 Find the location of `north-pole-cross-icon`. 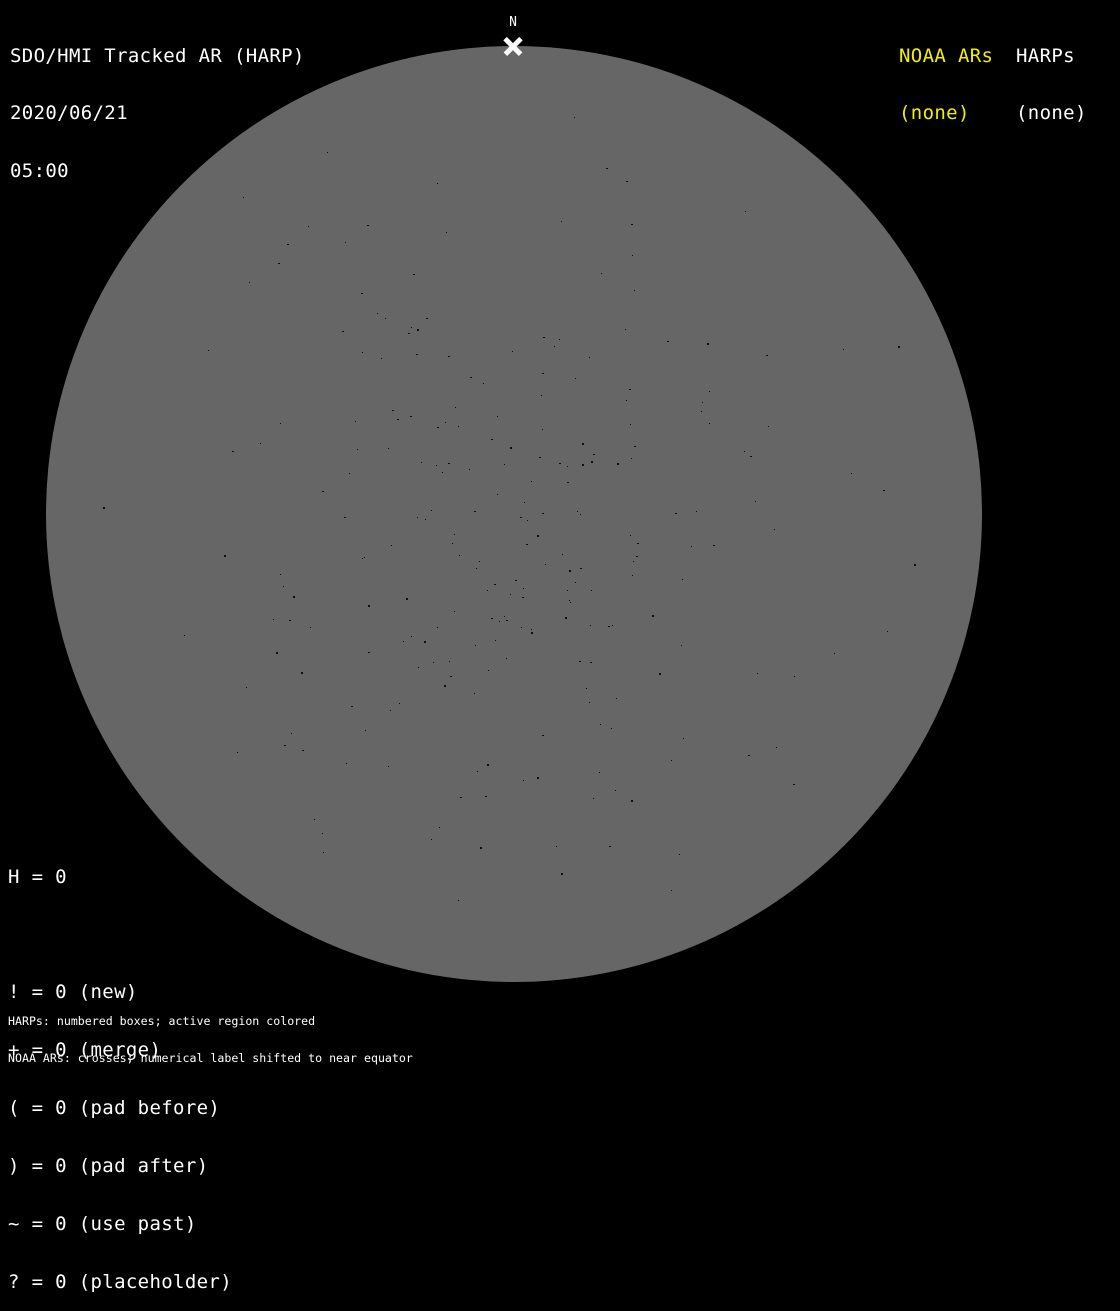

north-pole-cross-icon is located at coordinates (513, 46).